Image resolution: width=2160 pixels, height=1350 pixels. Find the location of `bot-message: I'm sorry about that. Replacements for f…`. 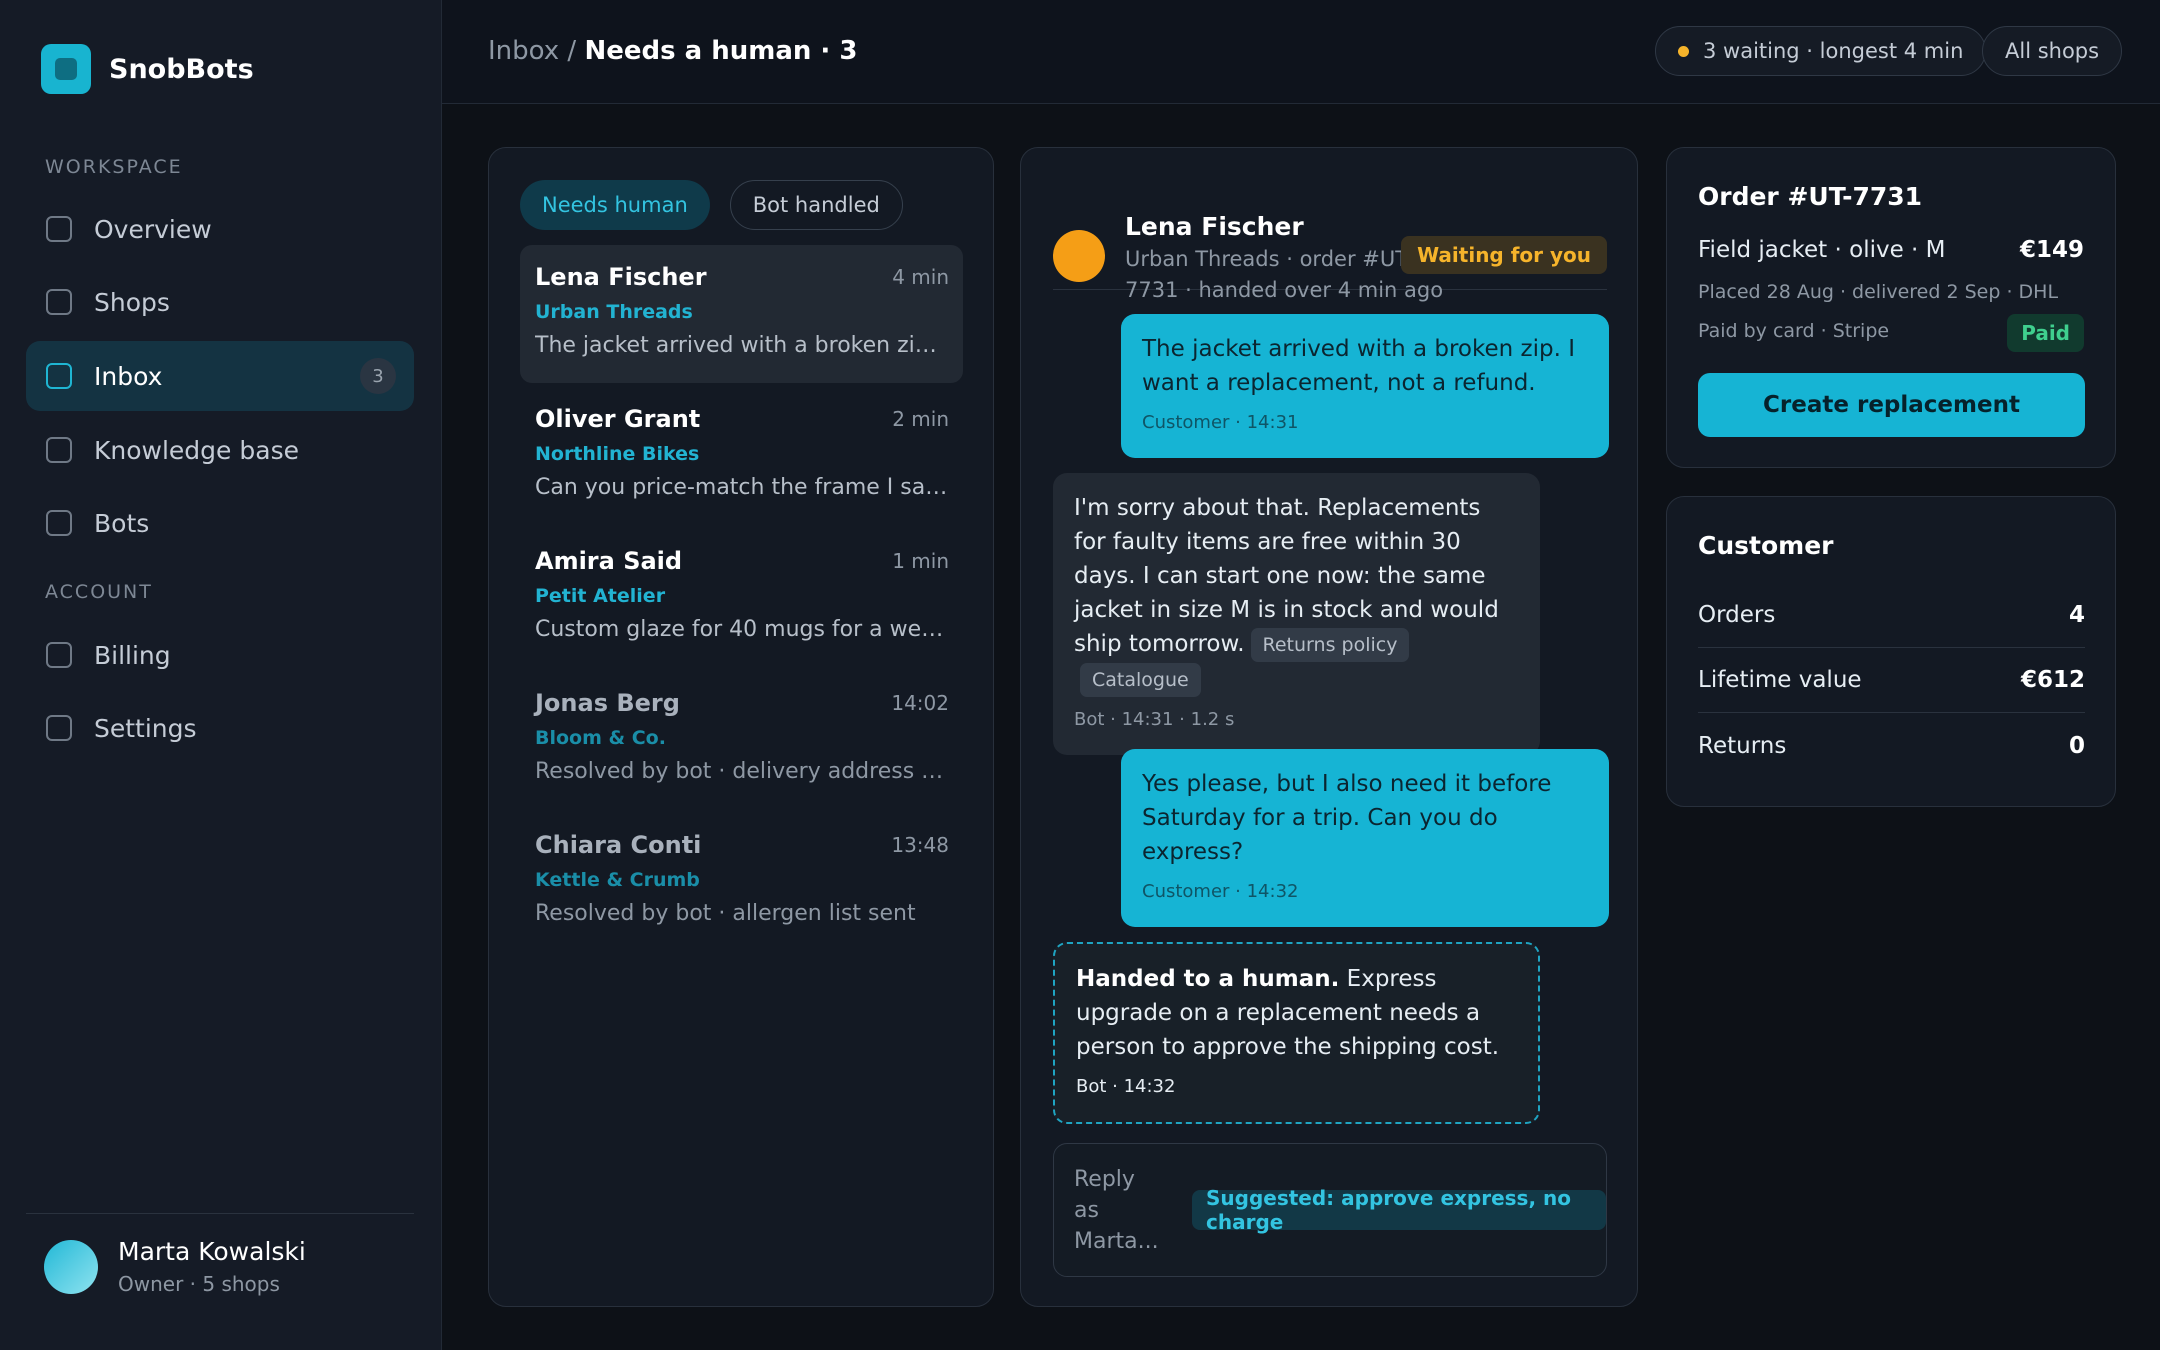

bot-message: I'm sorry about that. Replacements for f… is located at coordinates (1296, 614).